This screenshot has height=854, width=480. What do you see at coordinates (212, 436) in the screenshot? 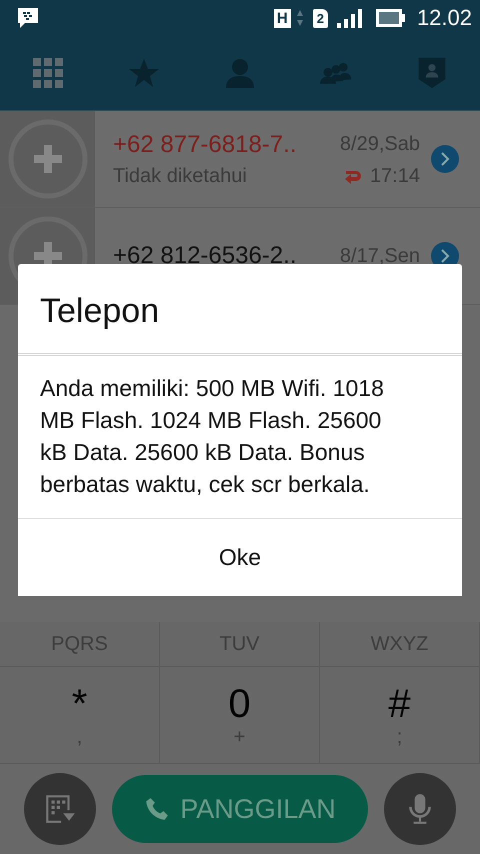
I see `dialog-message: Anda memiliki: 500 MB Wifi. 1018 MB Flash. 1024 MB Flash. 25600 kB Data. 25600 kB Data. Bonus berbatas waktu, cek scr berkala.` at bounding box center [212, 436].